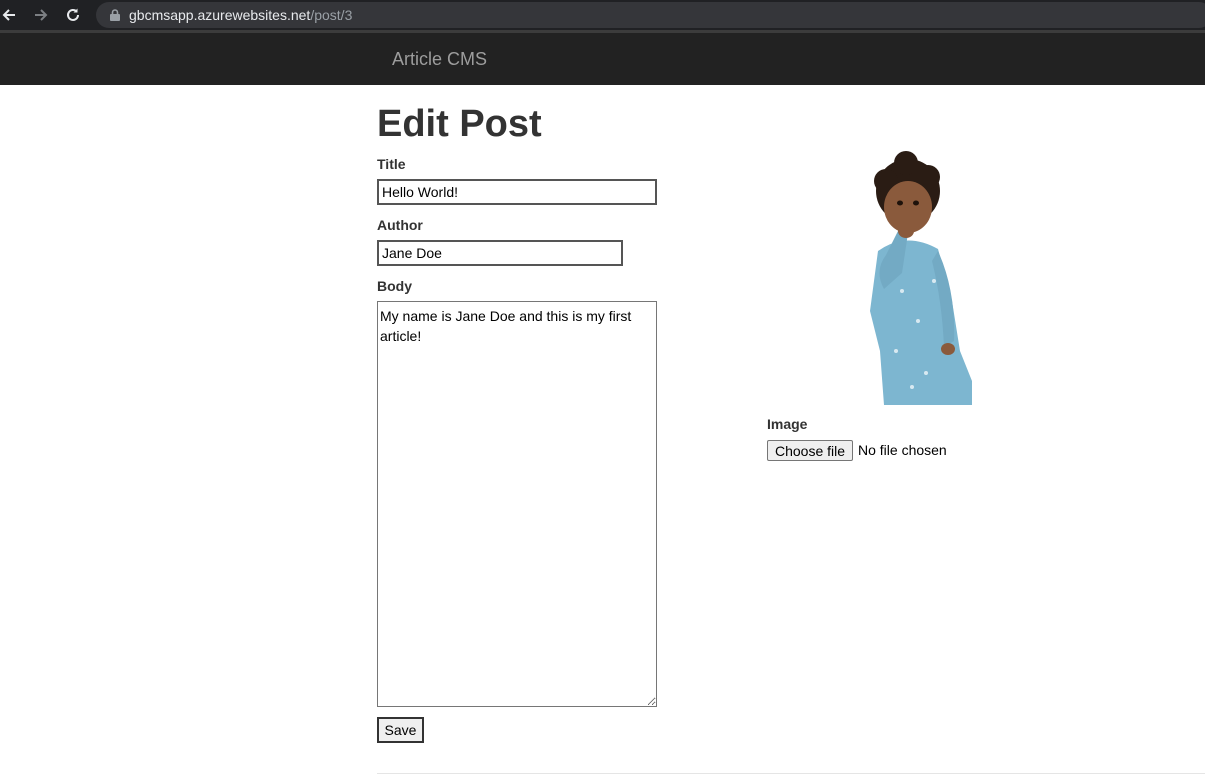  What do you see at coordinates (787, 424) in the screenshot?
I see `image-label: Image` at bounding box center [787, 424].